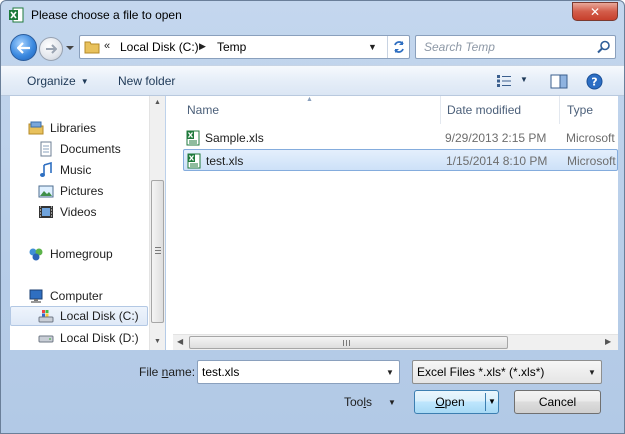  What do you see at coordinates (92, 47) in the screenshot?
I see `folder-icon` at bounding box center [92, 47].